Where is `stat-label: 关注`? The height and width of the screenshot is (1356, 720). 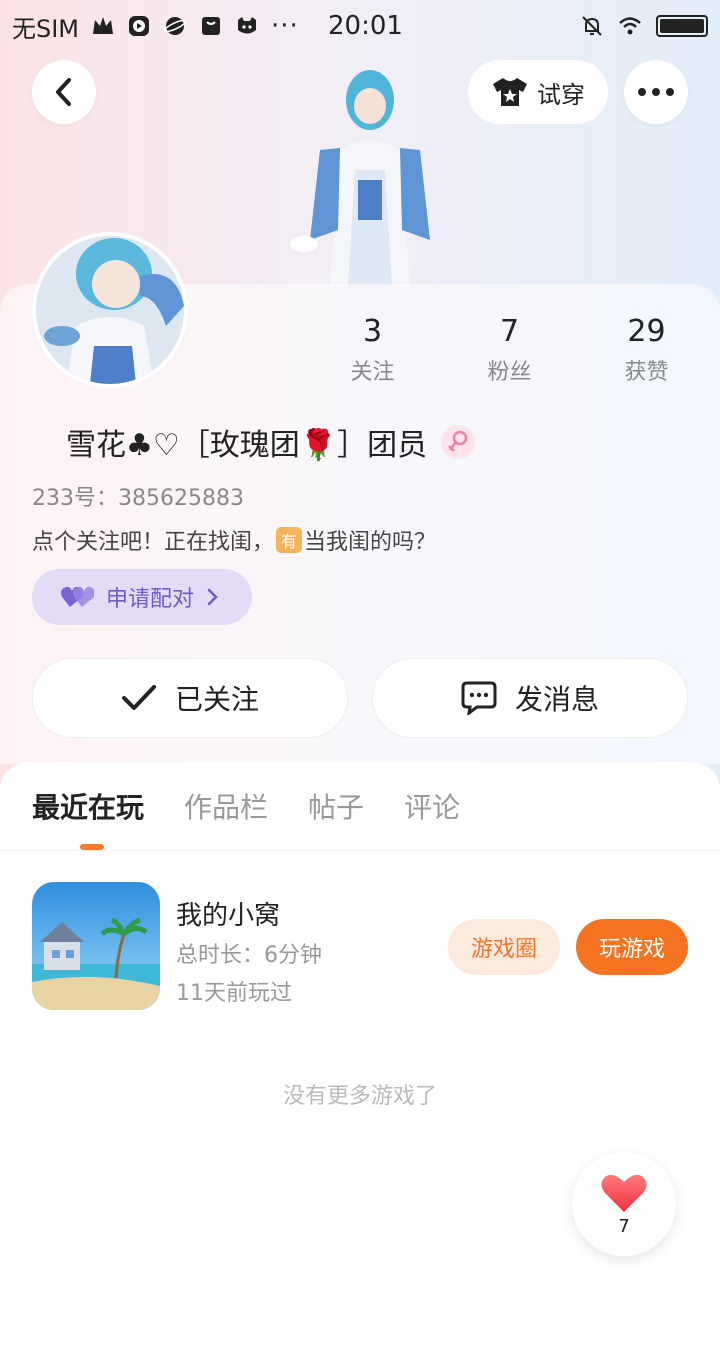
stat-label: 关注 is located at coordinates (372, 372).